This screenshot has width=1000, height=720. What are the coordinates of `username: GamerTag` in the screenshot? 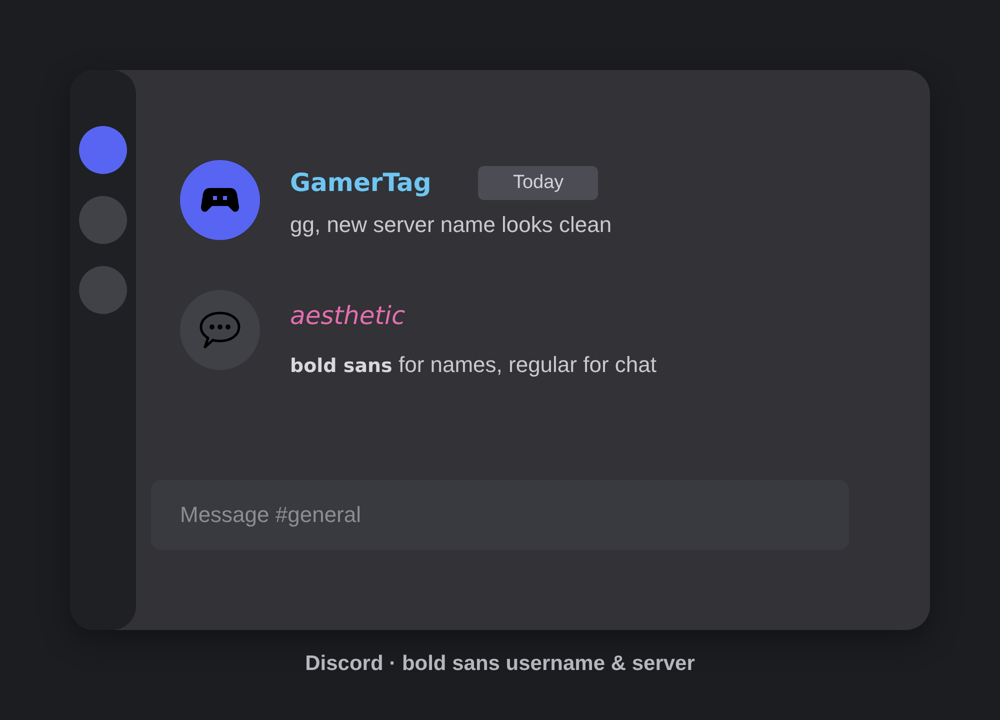 It's located at (361, 183).